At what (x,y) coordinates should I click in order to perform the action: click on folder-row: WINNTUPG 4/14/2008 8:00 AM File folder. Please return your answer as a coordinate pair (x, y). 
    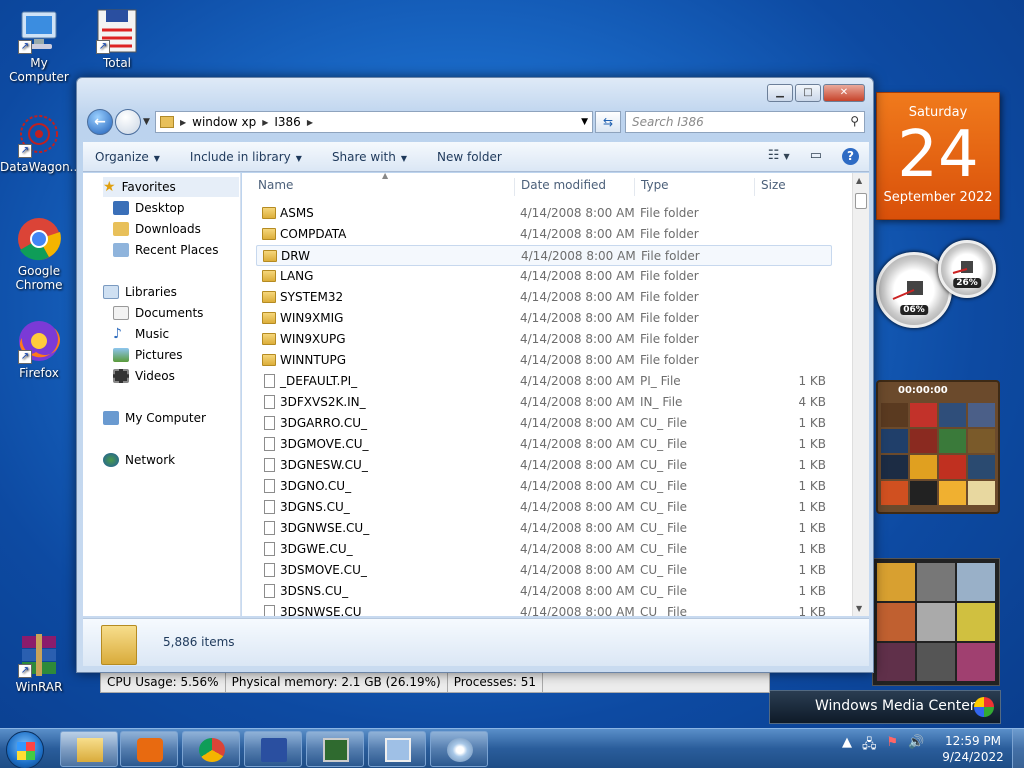
    Looking at the image, I should click on (544, 360).